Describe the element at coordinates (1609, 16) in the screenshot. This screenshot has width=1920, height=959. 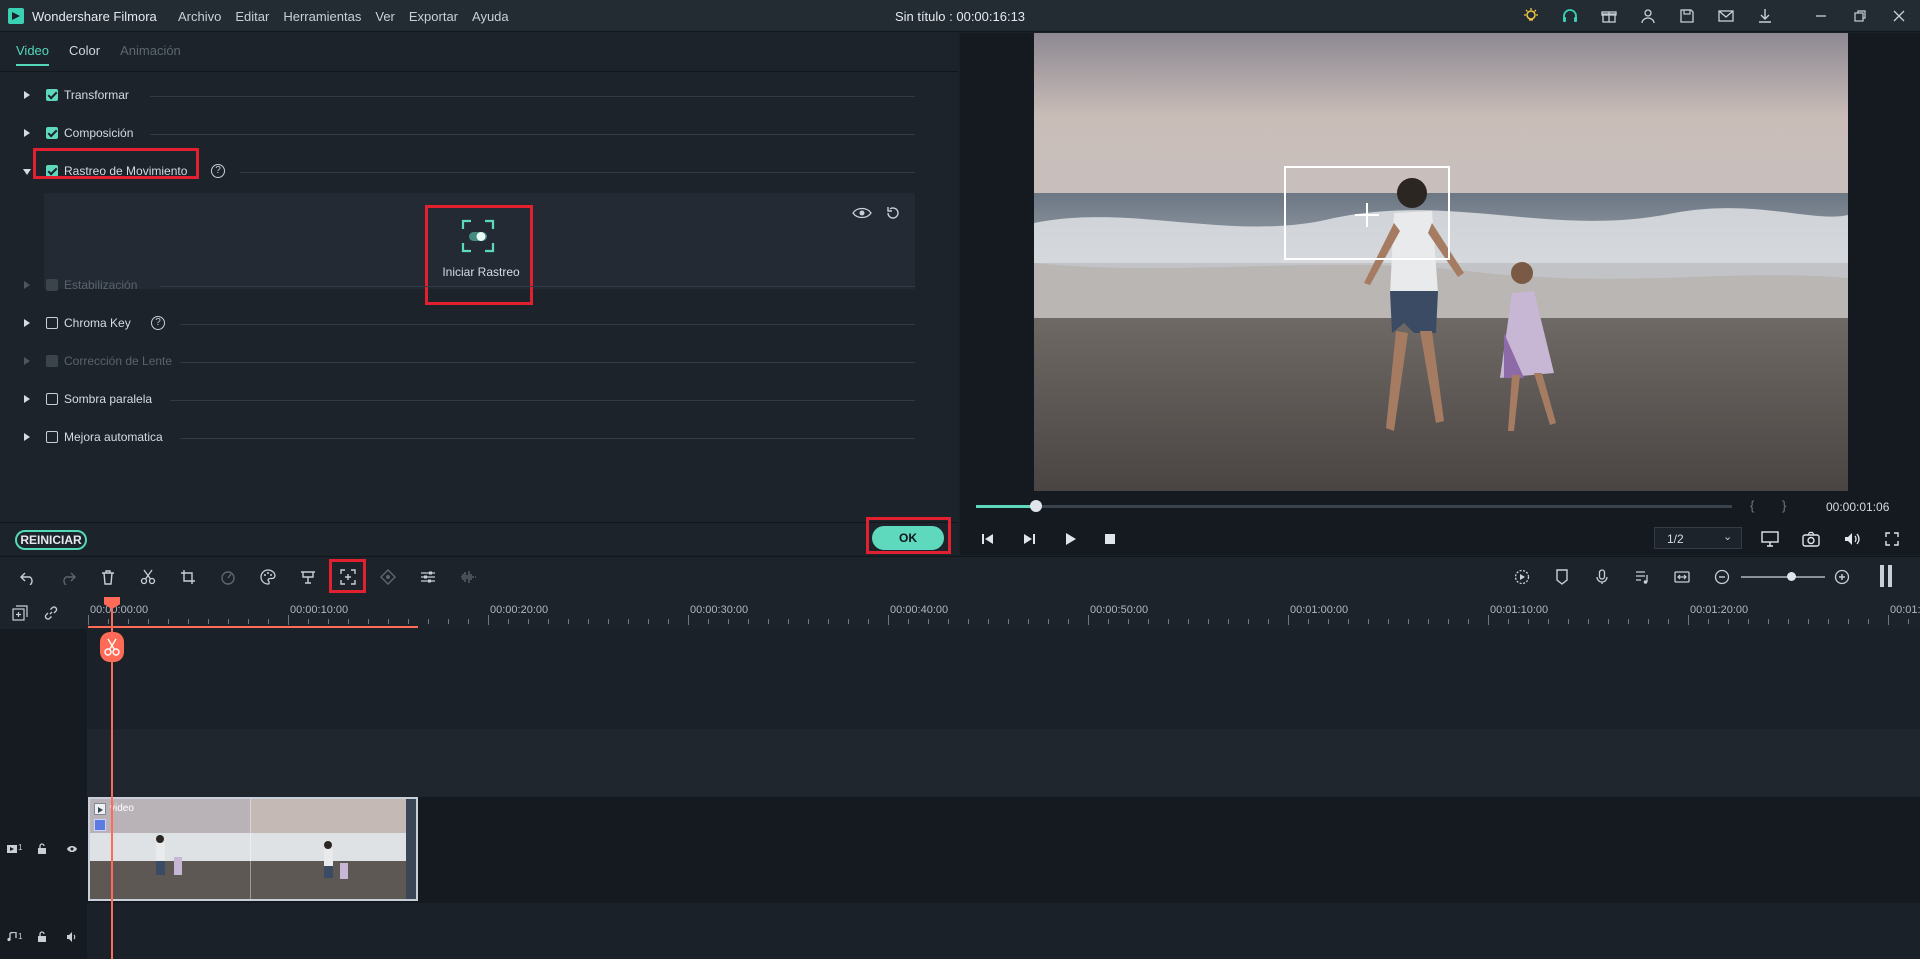
I see `gift-icon` at that location.